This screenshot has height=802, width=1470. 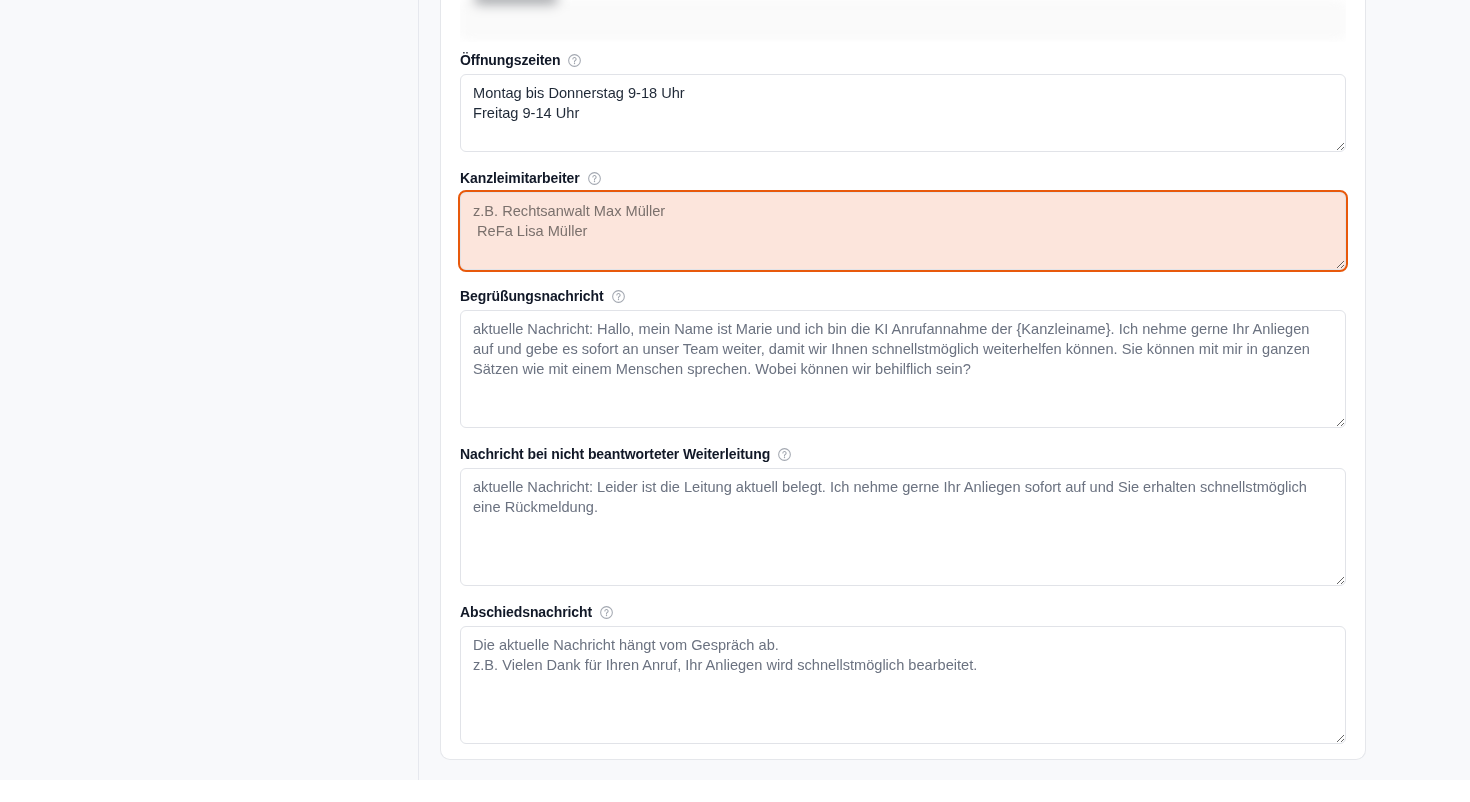 What do you see at coordinates (903, 113) in the screenshot?
I see `text-area-field: Montag bis Donnerstag 9-18 Uhr Freitag 9-14 Uhr` at bounding box center [903, 113].